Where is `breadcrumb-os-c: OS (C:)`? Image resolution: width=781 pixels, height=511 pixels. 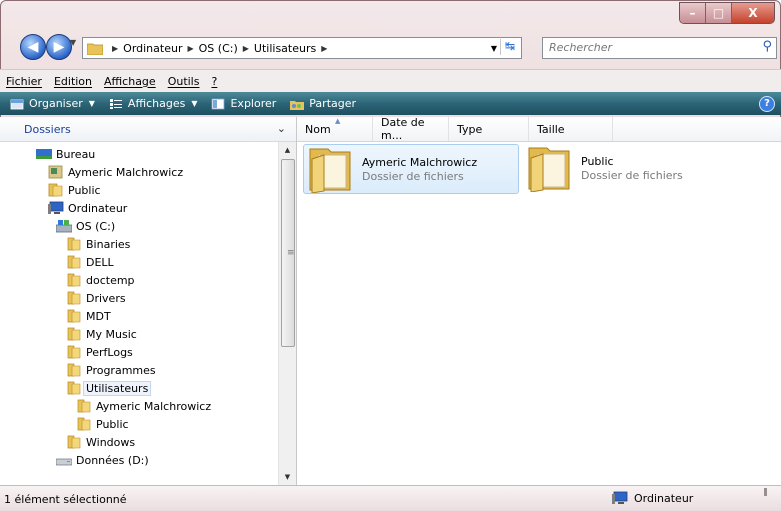
breadcrumb-os-c: OS (C:) is located at coordinates (218, 48).